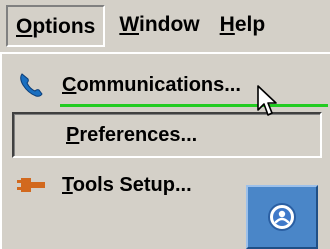  What do you see at coordinates (69, 84) in the screenshot?
I see `menu-item-communications-mnemonic: C` at bounding box center [69, 84].